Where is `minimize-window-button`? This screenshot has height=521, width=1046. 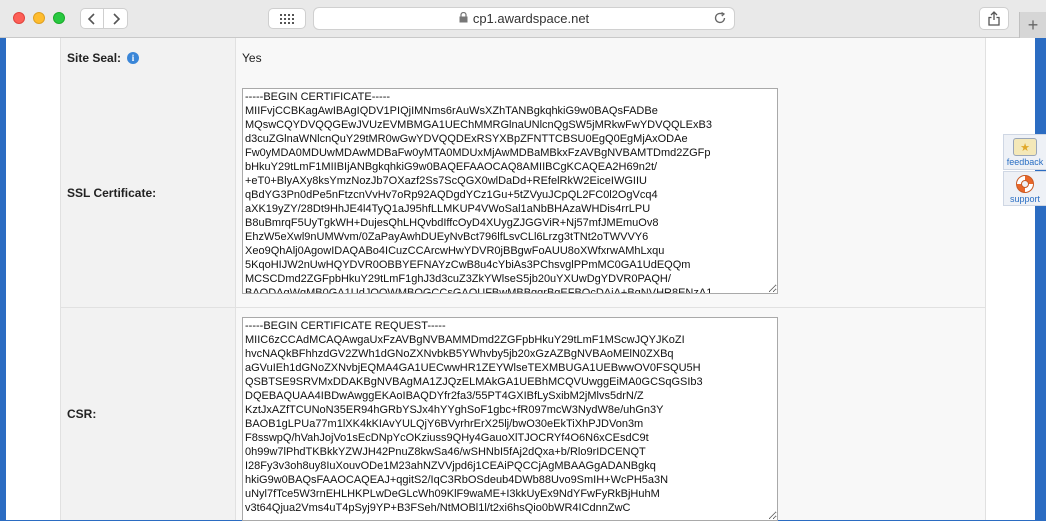
minimize-window-button is located at coordinates (39, 18).